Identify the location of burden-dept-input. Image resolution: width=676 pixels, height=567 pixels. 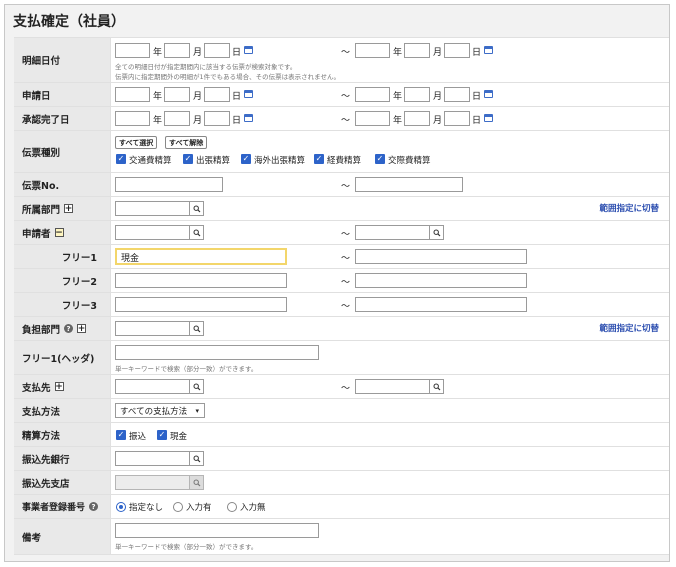
(152, 328).